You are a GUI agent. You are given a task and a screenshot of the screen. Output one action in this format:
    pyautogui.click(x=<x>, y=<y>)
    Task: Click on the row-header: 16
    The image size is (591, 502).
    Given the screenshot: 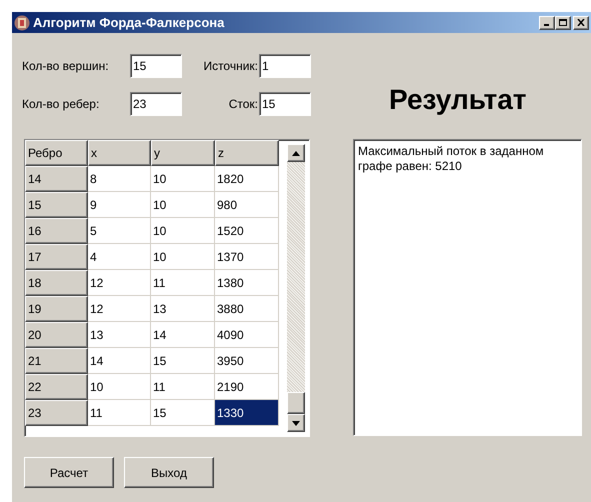 What is the action you would take?
    pyautogui.click(x=56, y=231)
    